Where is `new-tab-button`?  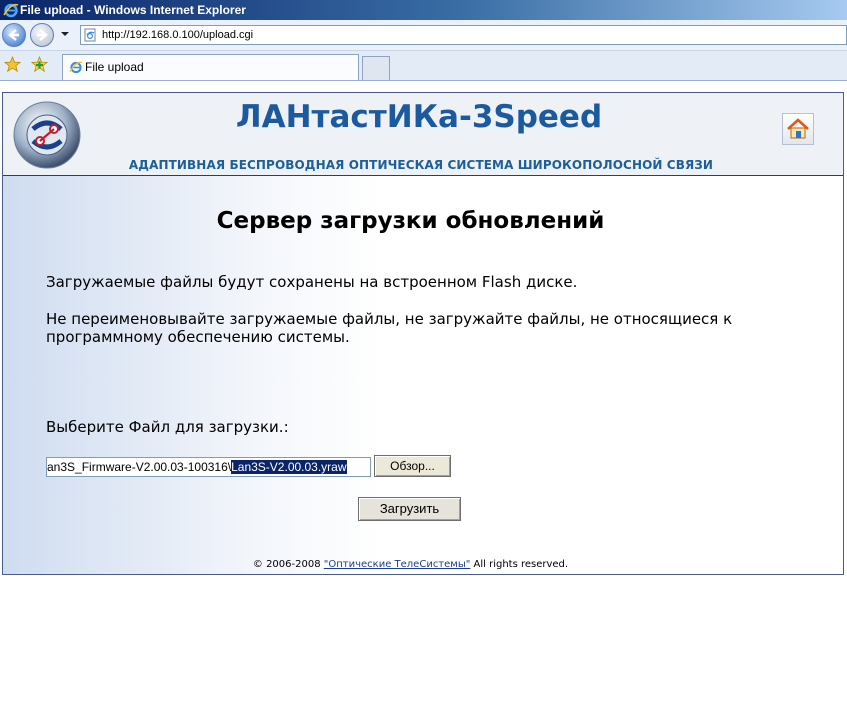
new-tab-button is located at coordinates (376, 68).